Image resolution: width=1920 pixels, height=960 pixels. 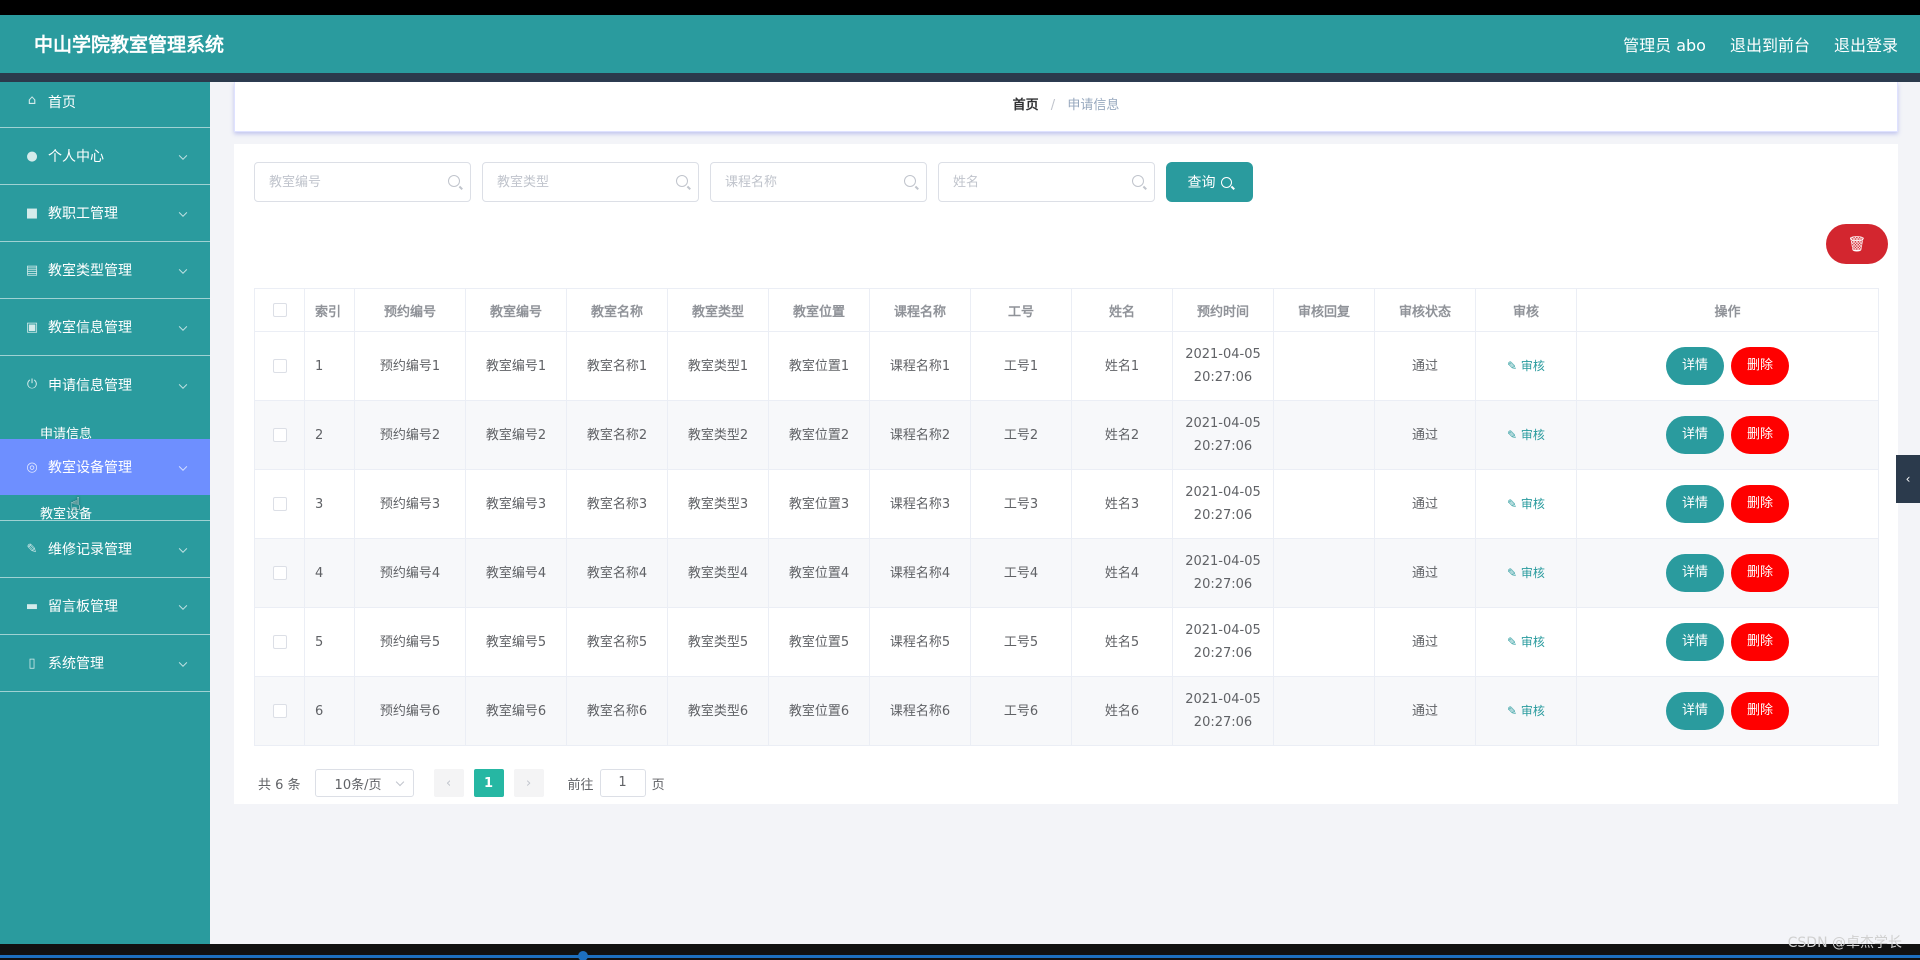 What do you see at coordinates (90, 385) in the screenshot?
I see `sidebar-item-label: 申请信息管理` at bounding box center [90, 385].